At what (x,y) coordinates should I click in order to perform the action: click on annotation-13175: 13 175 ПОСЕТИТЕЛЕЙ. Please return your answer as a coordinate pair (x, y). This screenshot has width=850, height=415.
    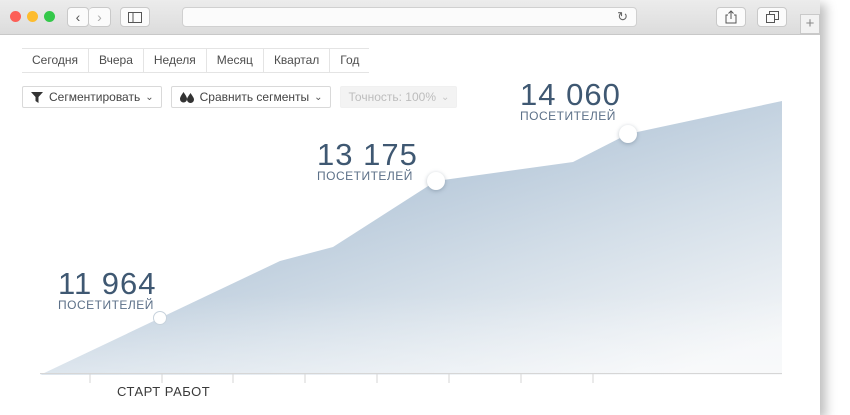
    Looking at the image, I should click on (367, 160).